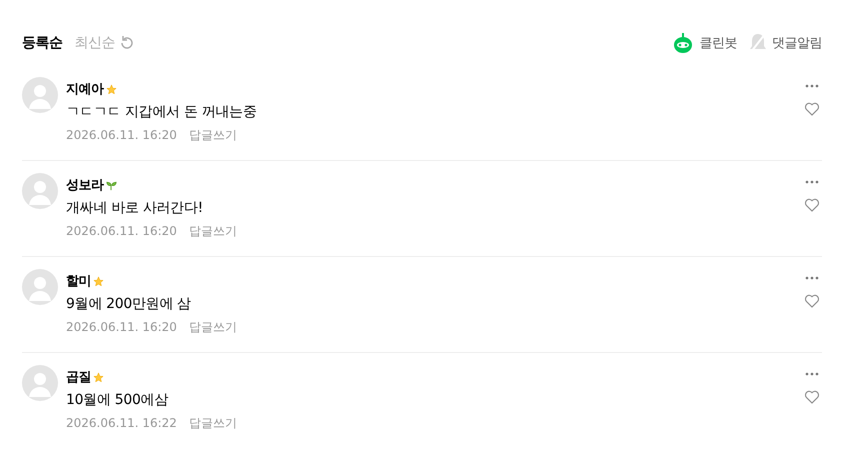 The image size is (850, 460). Describe the element at coordinates (104, 43) in the screenshot. I see `sort-tab: 최신순` at that location.